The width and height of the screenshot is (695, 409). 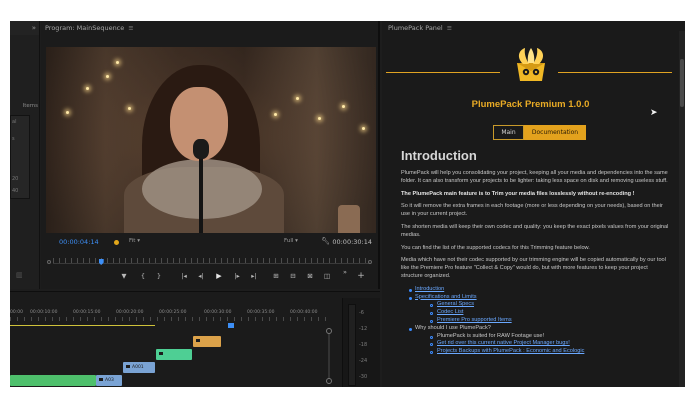 What do you see at coordinates (536, 321) in the screenshot?
I see `toc-item: Premiere Pro supported Items` at bounding box center [536, 321].